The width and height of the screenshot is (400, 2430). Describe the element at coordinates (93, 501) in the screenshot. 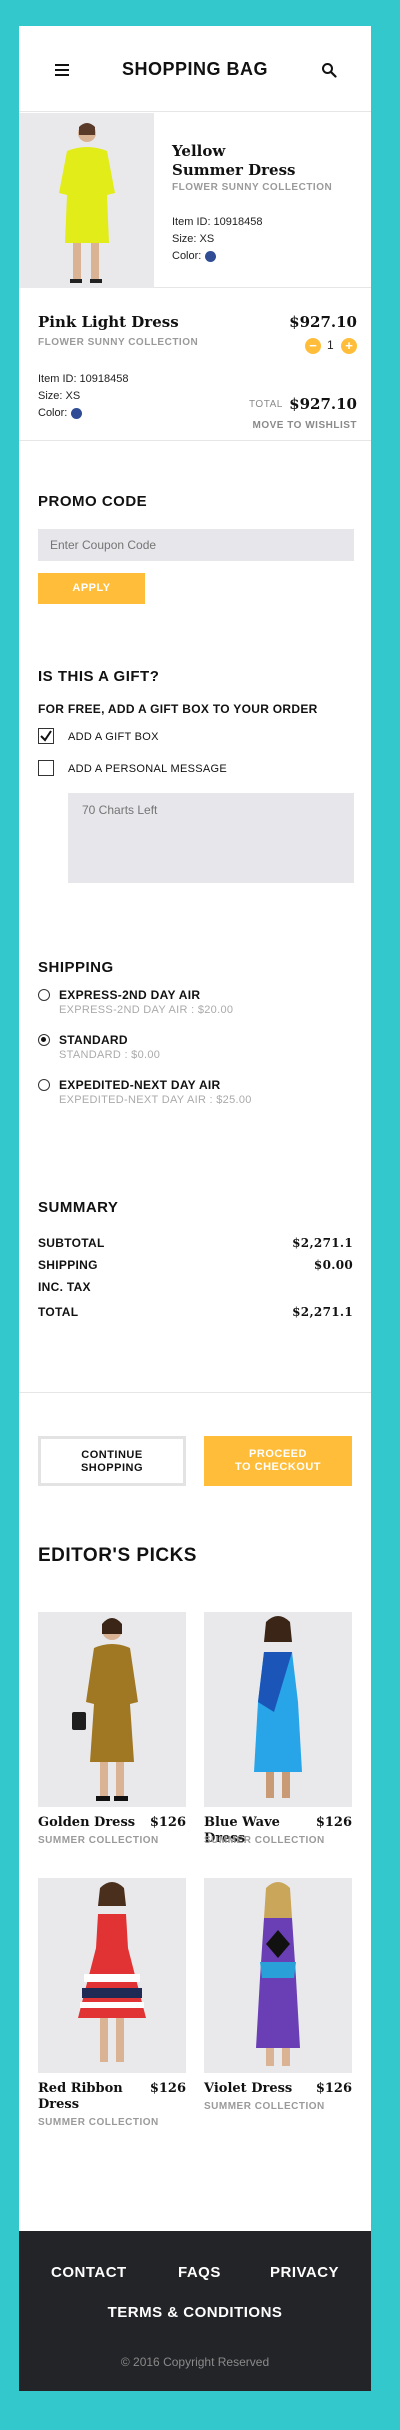

I see `promo-title: PROMO CODE` at that location.